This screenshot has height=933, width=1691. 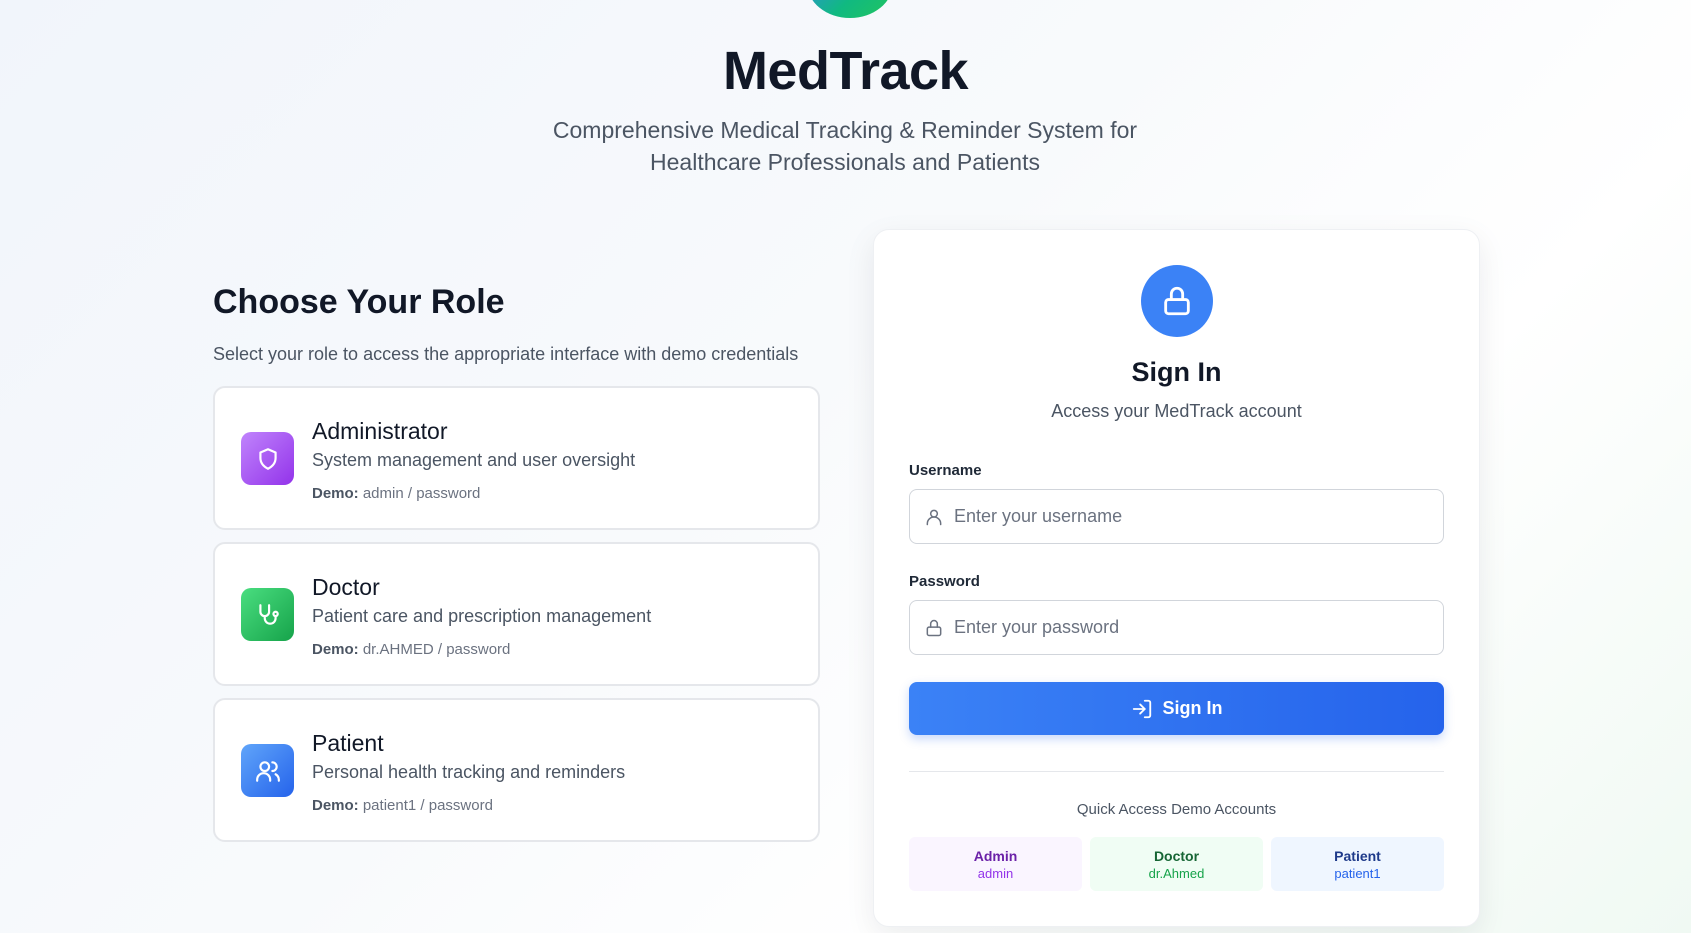 What do you see at coordinates (267, 770) in the screenshot?
I see `users-icon` at bounding box center [267, 770].